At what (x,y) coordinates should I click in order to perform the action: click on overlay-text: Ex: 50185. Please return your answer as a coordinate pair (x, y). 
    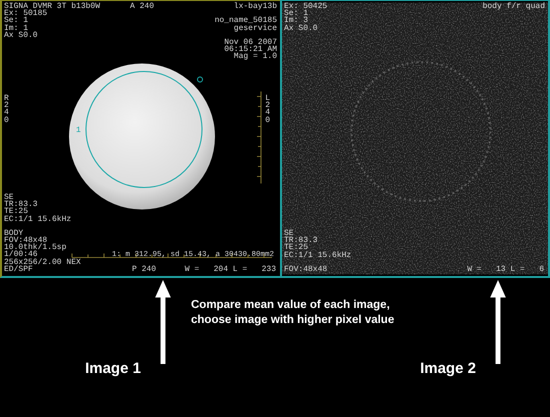
    Looking at the image, I should click on (26, 14).